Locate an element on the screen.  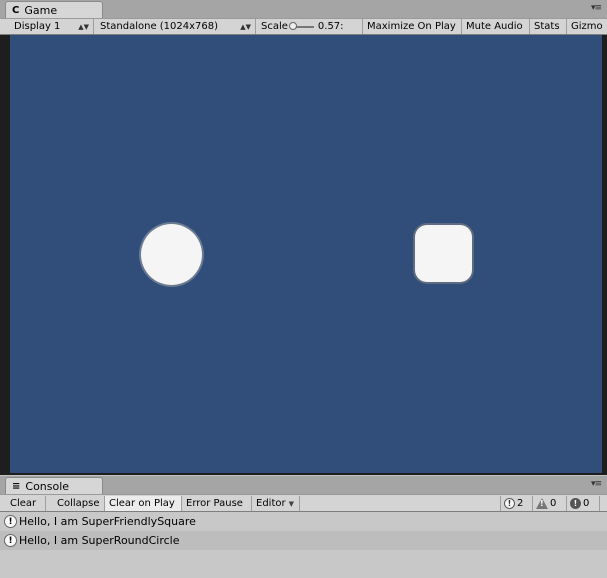
log-entry: ! Hello, I am SuperRoundCircle is located at coordinates (303, 540).